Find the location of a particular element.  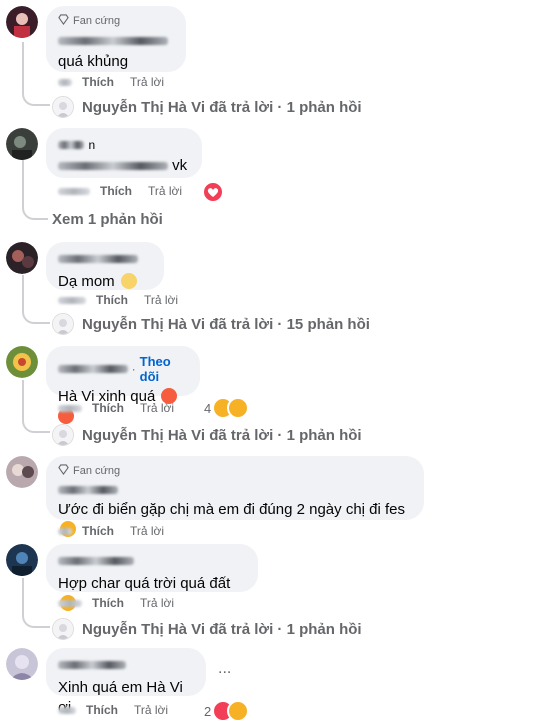

comment-text: quá khủng is located at coordinates (93, 61).